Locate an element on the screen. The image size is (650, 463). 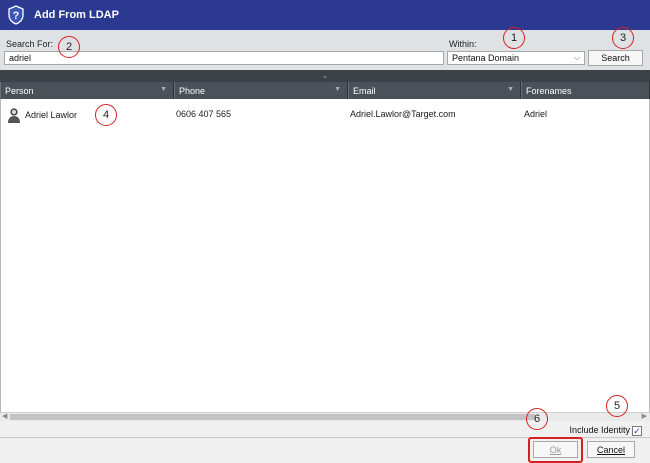
column-header-phone: Phone ▼ is located at coordinates (261, 90).